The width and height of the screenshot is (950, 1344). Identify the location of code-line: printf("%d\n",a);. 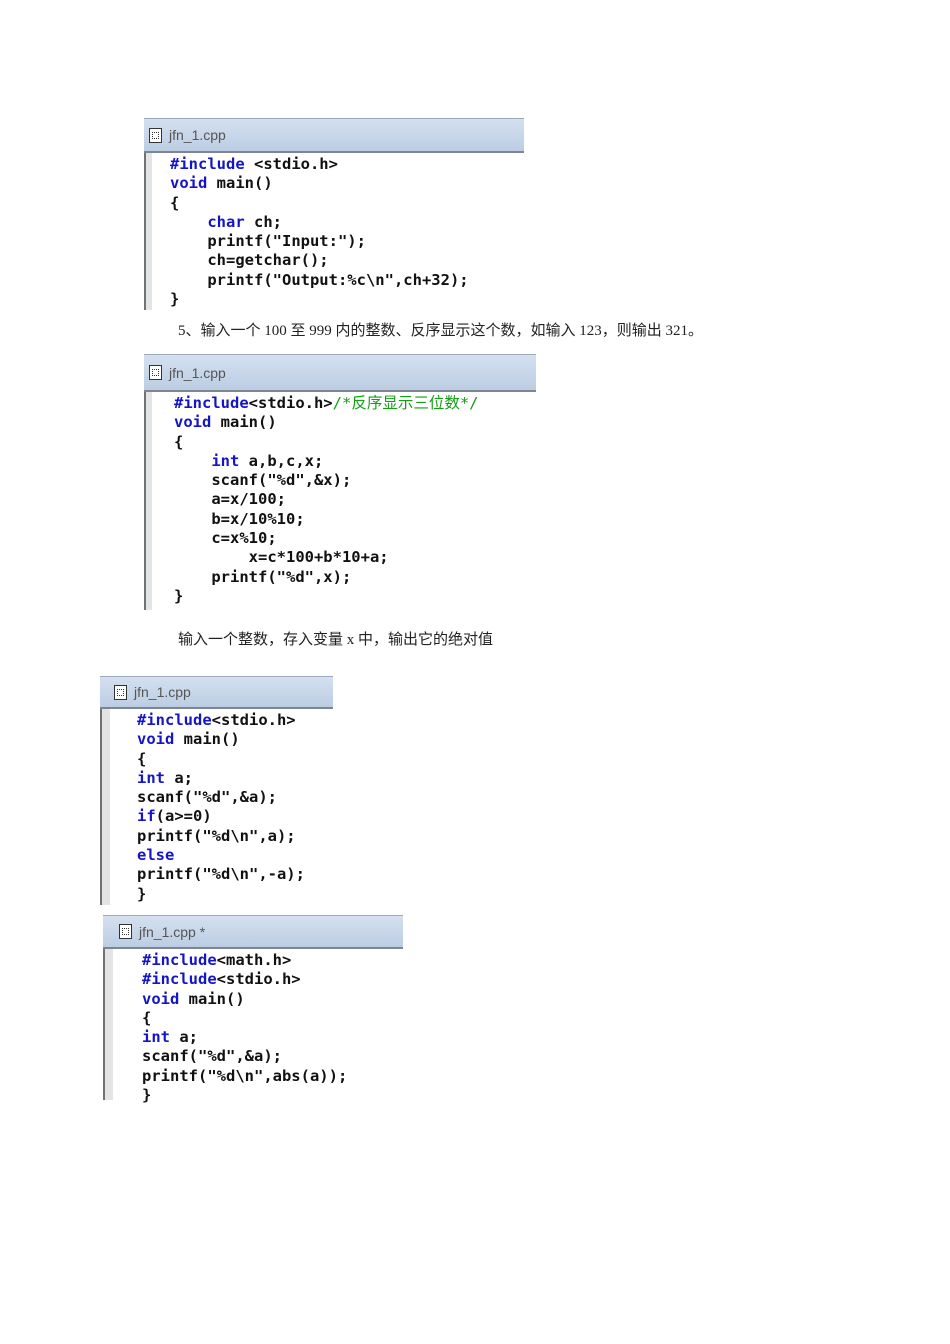
(221, 836).